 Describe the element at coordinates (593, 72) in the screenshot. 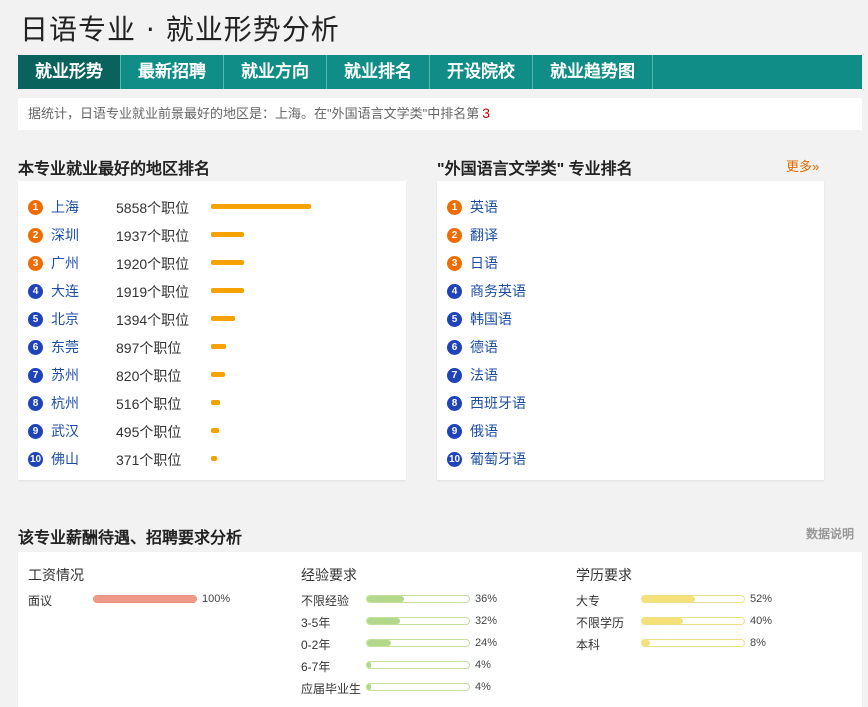

I see `tab-trend-chart: 就业趋势图` at that location.